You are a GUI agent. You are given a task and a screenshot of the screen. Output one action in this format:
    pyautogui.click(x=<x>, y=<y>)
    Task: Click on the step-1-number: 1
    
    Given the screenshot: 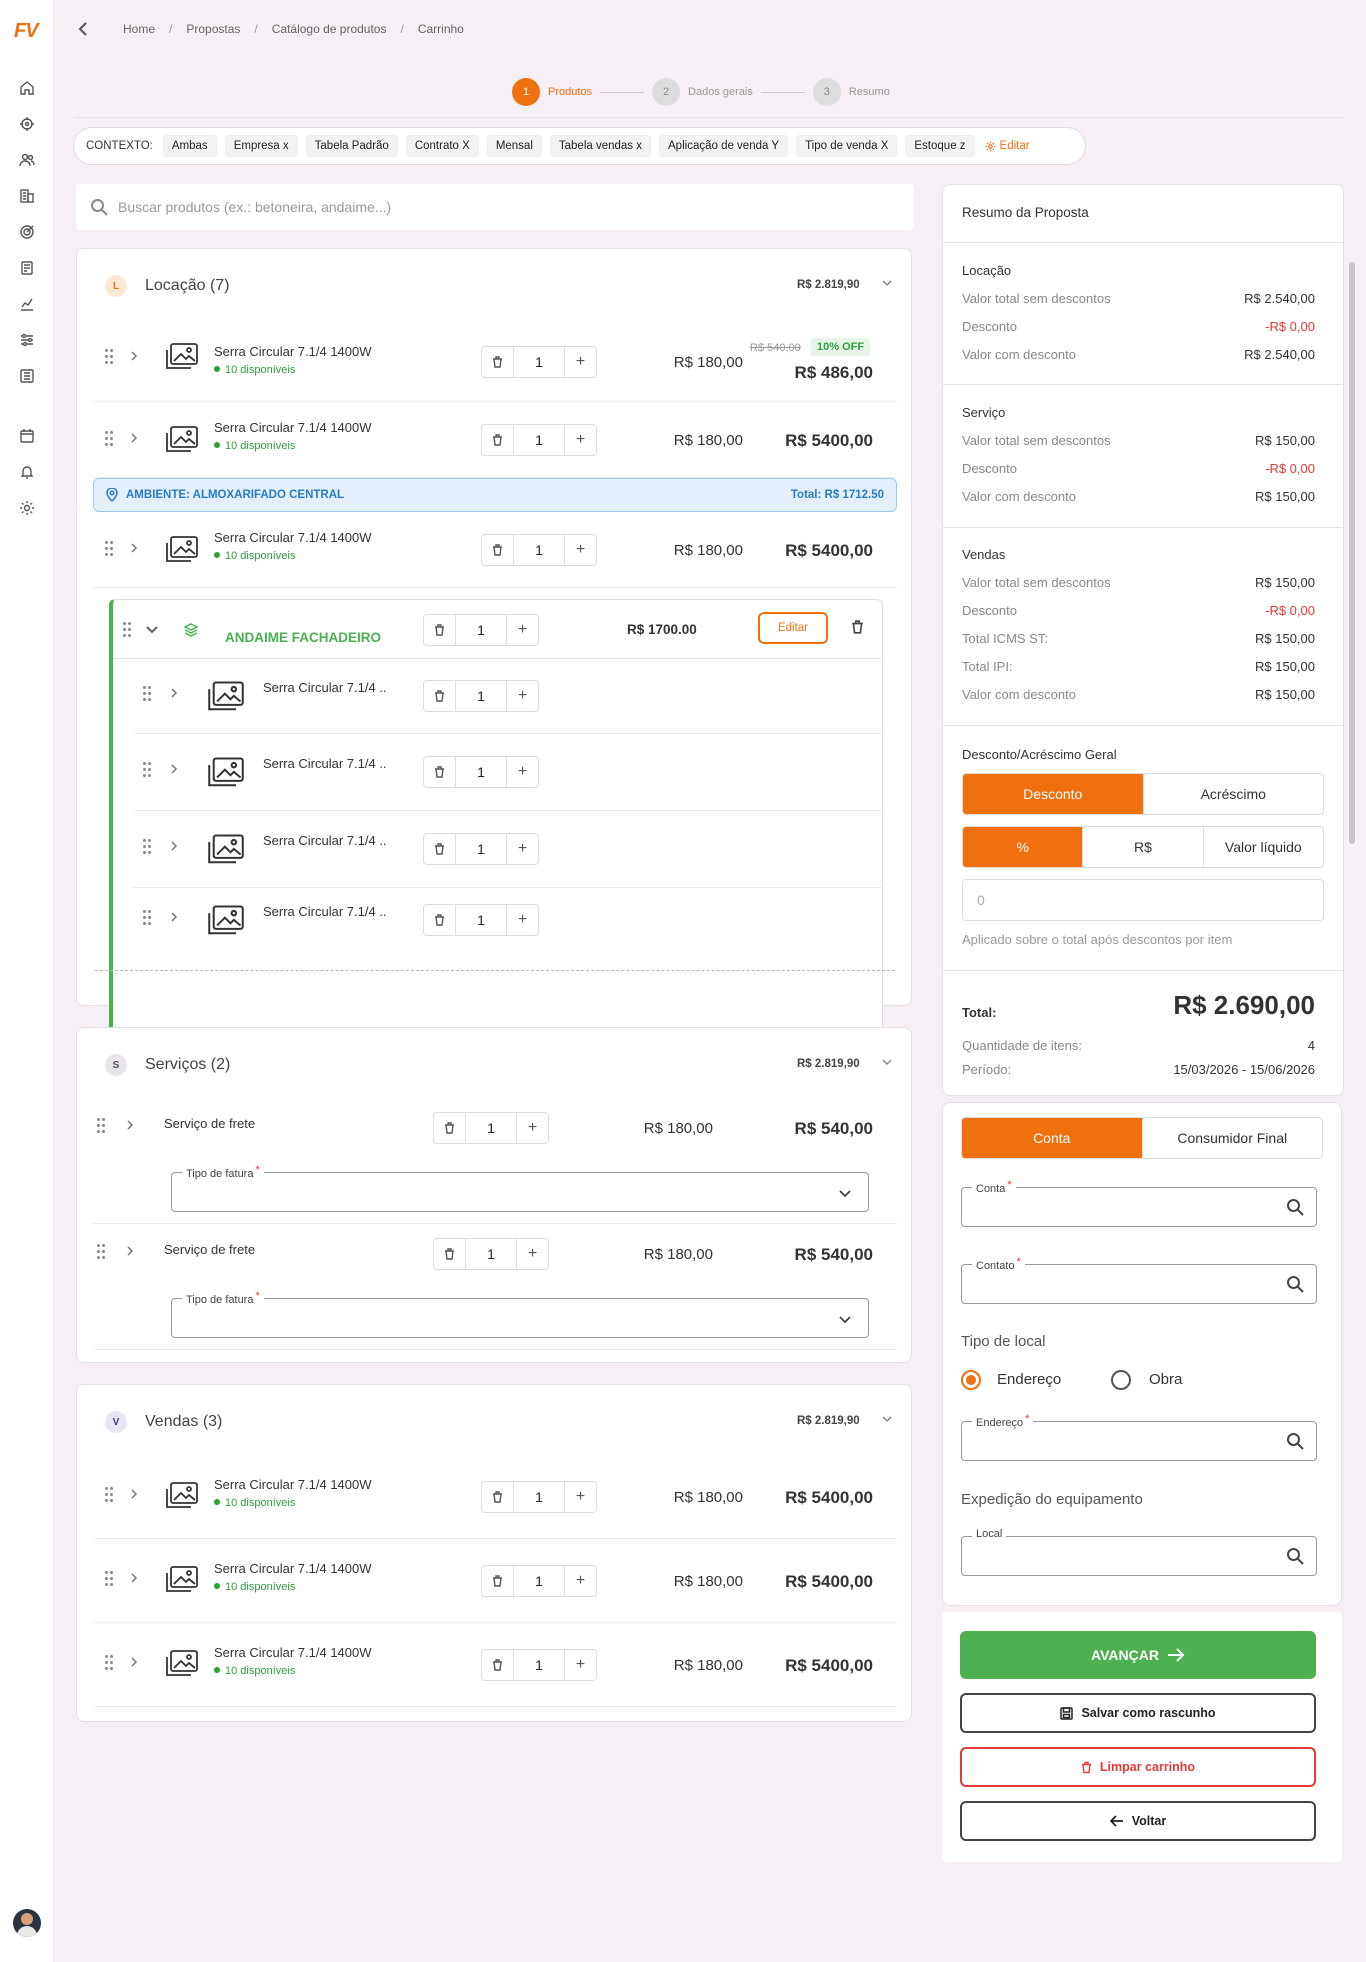 What is the action you would take?
    pyautogui.click(x=526, y=92)
    